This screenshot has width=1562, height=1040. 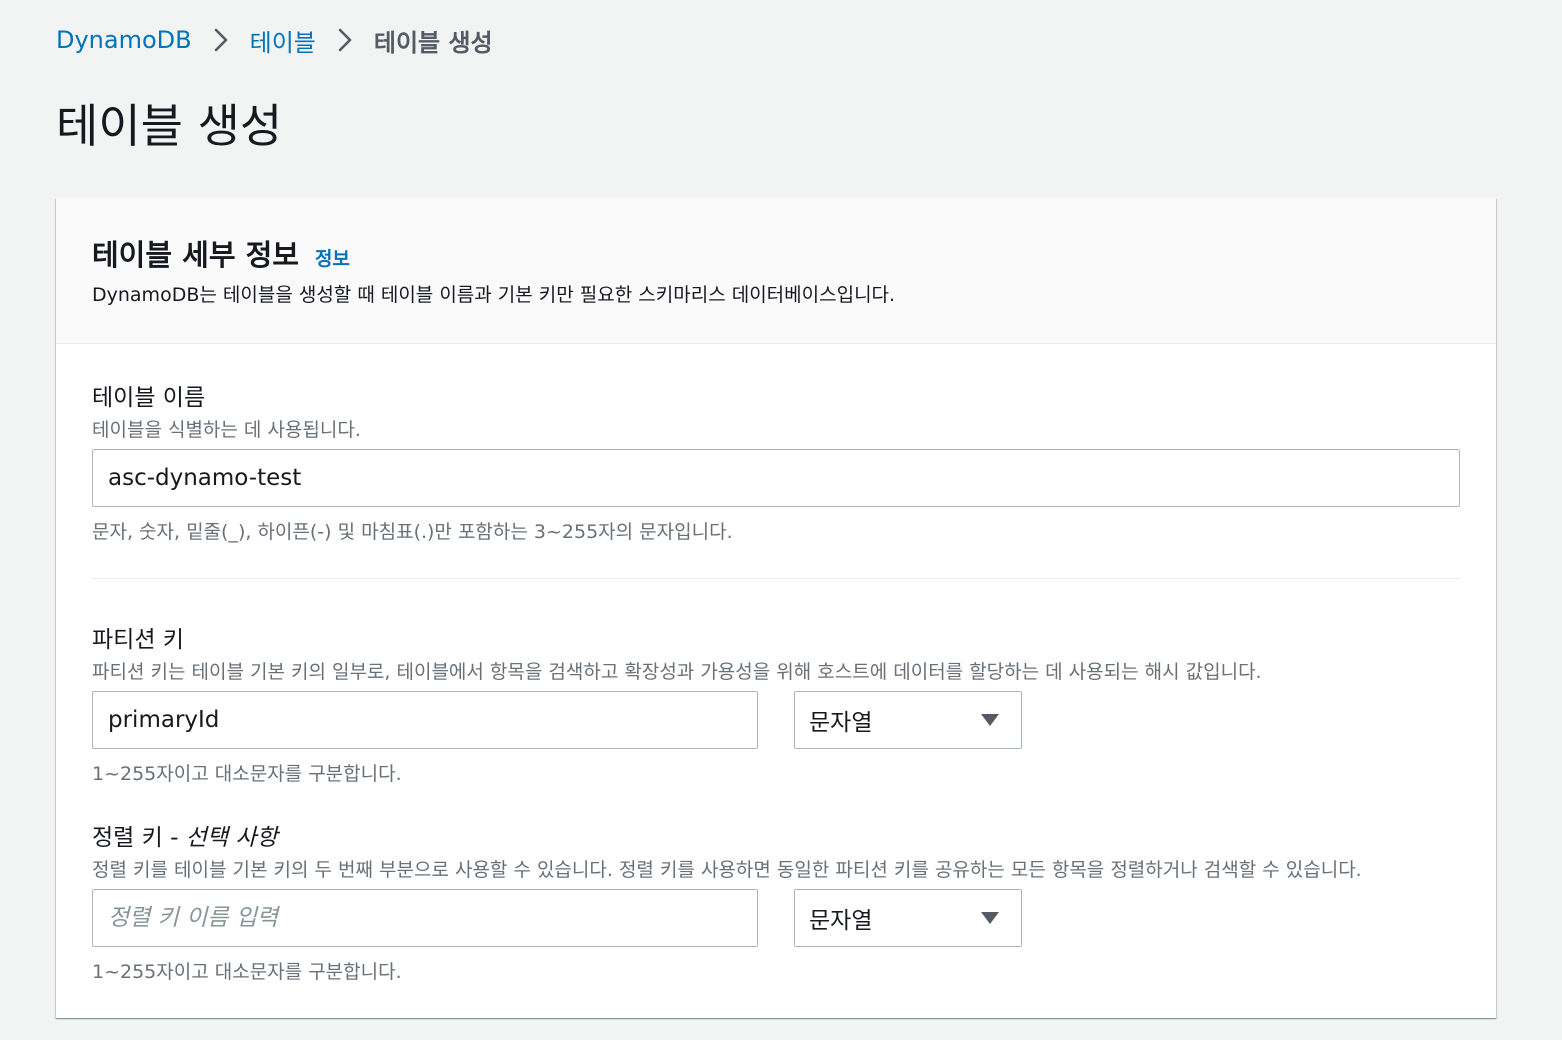 What do you see at coordinates (776, 478) in the screenshot?
I see `table-name-input` at bounding box center [776, 478].